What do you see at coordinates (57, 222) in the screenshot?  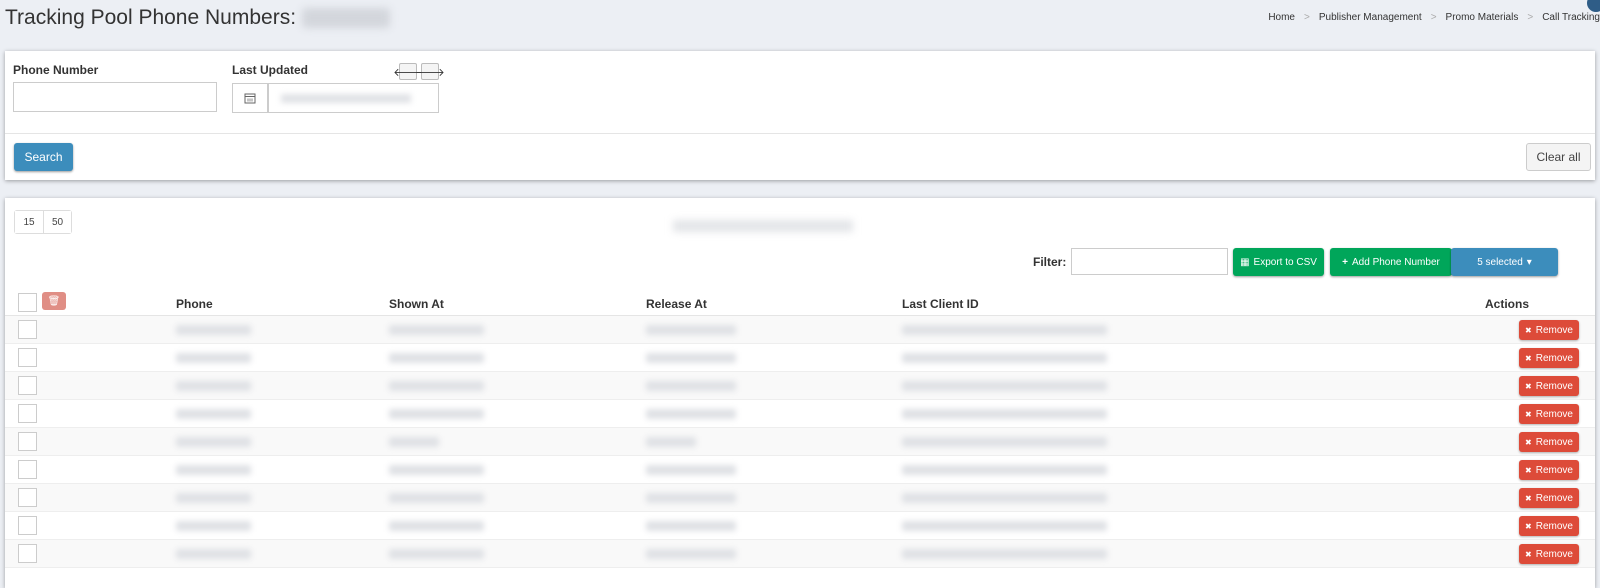 I see `page-size-50: 50` at bounding box center [57, 222].